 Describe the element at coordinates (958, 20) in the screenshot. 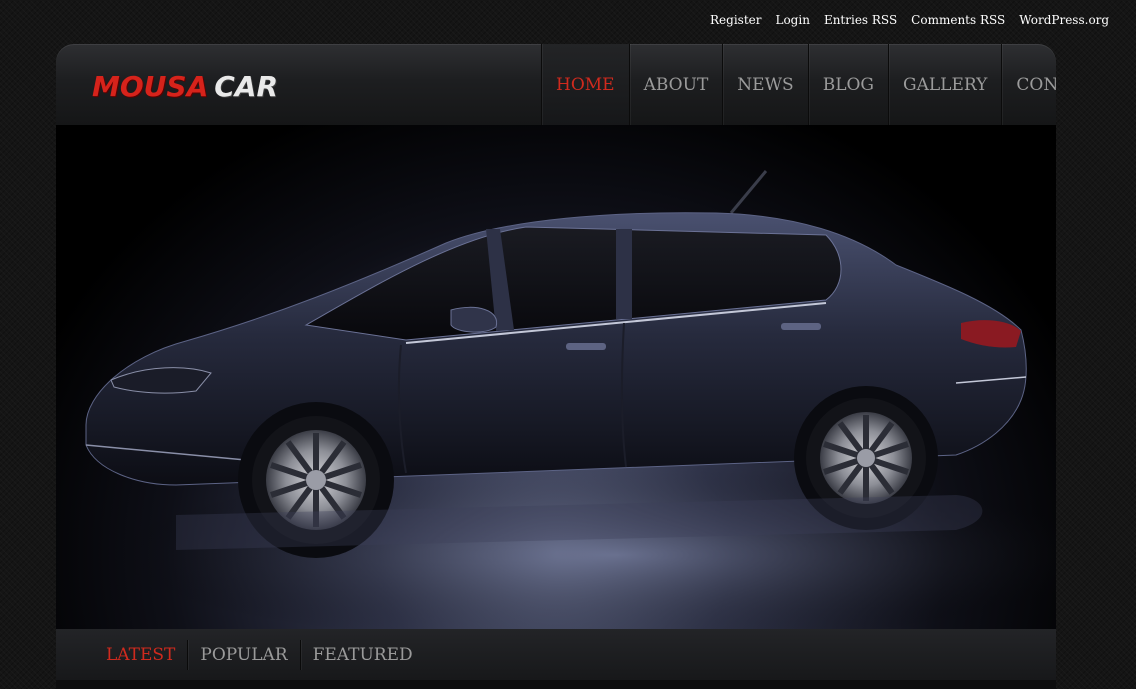

I see `comments-rss-link: Comments RSS` at that location.